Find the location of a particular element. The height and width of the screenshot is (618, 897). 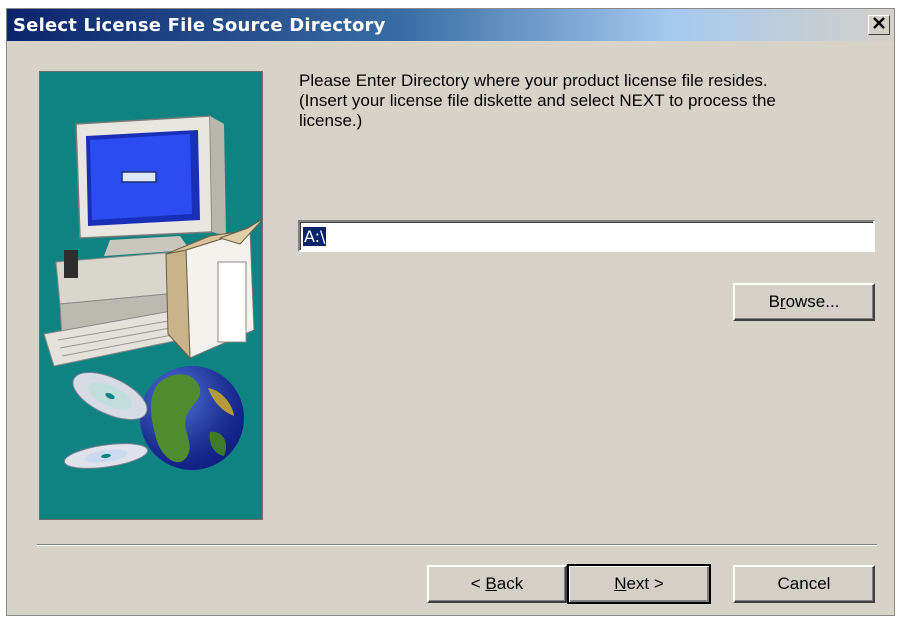

back-button-label: < Back is located at coordinates (497, 583).